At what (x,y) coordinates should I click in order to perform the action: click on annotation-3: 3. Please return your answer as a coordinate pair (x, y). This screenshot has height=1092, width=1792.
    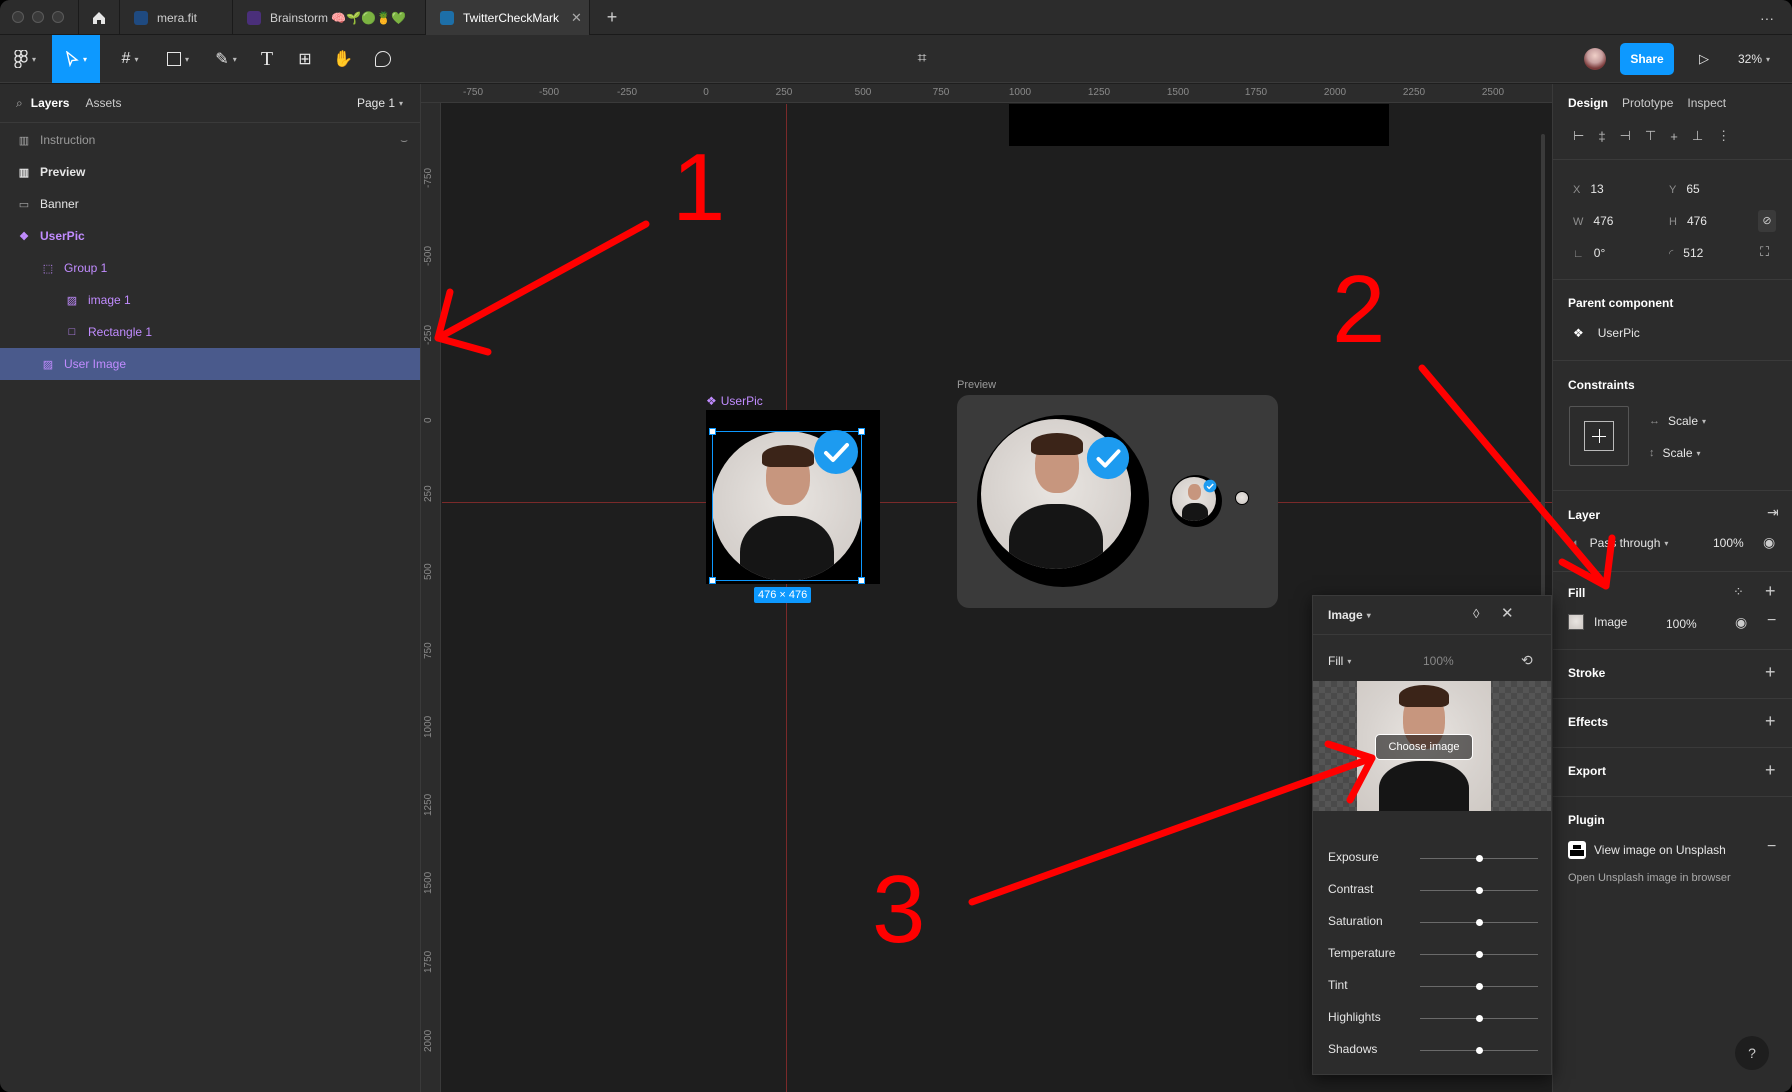
    Looking at the image, I should click on (899, 909).